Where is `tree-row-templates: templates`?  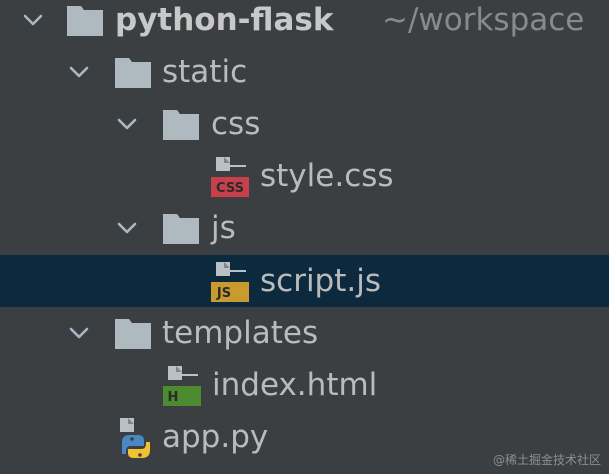 tree-row-templates: templates is located at coordinates (304, 333).